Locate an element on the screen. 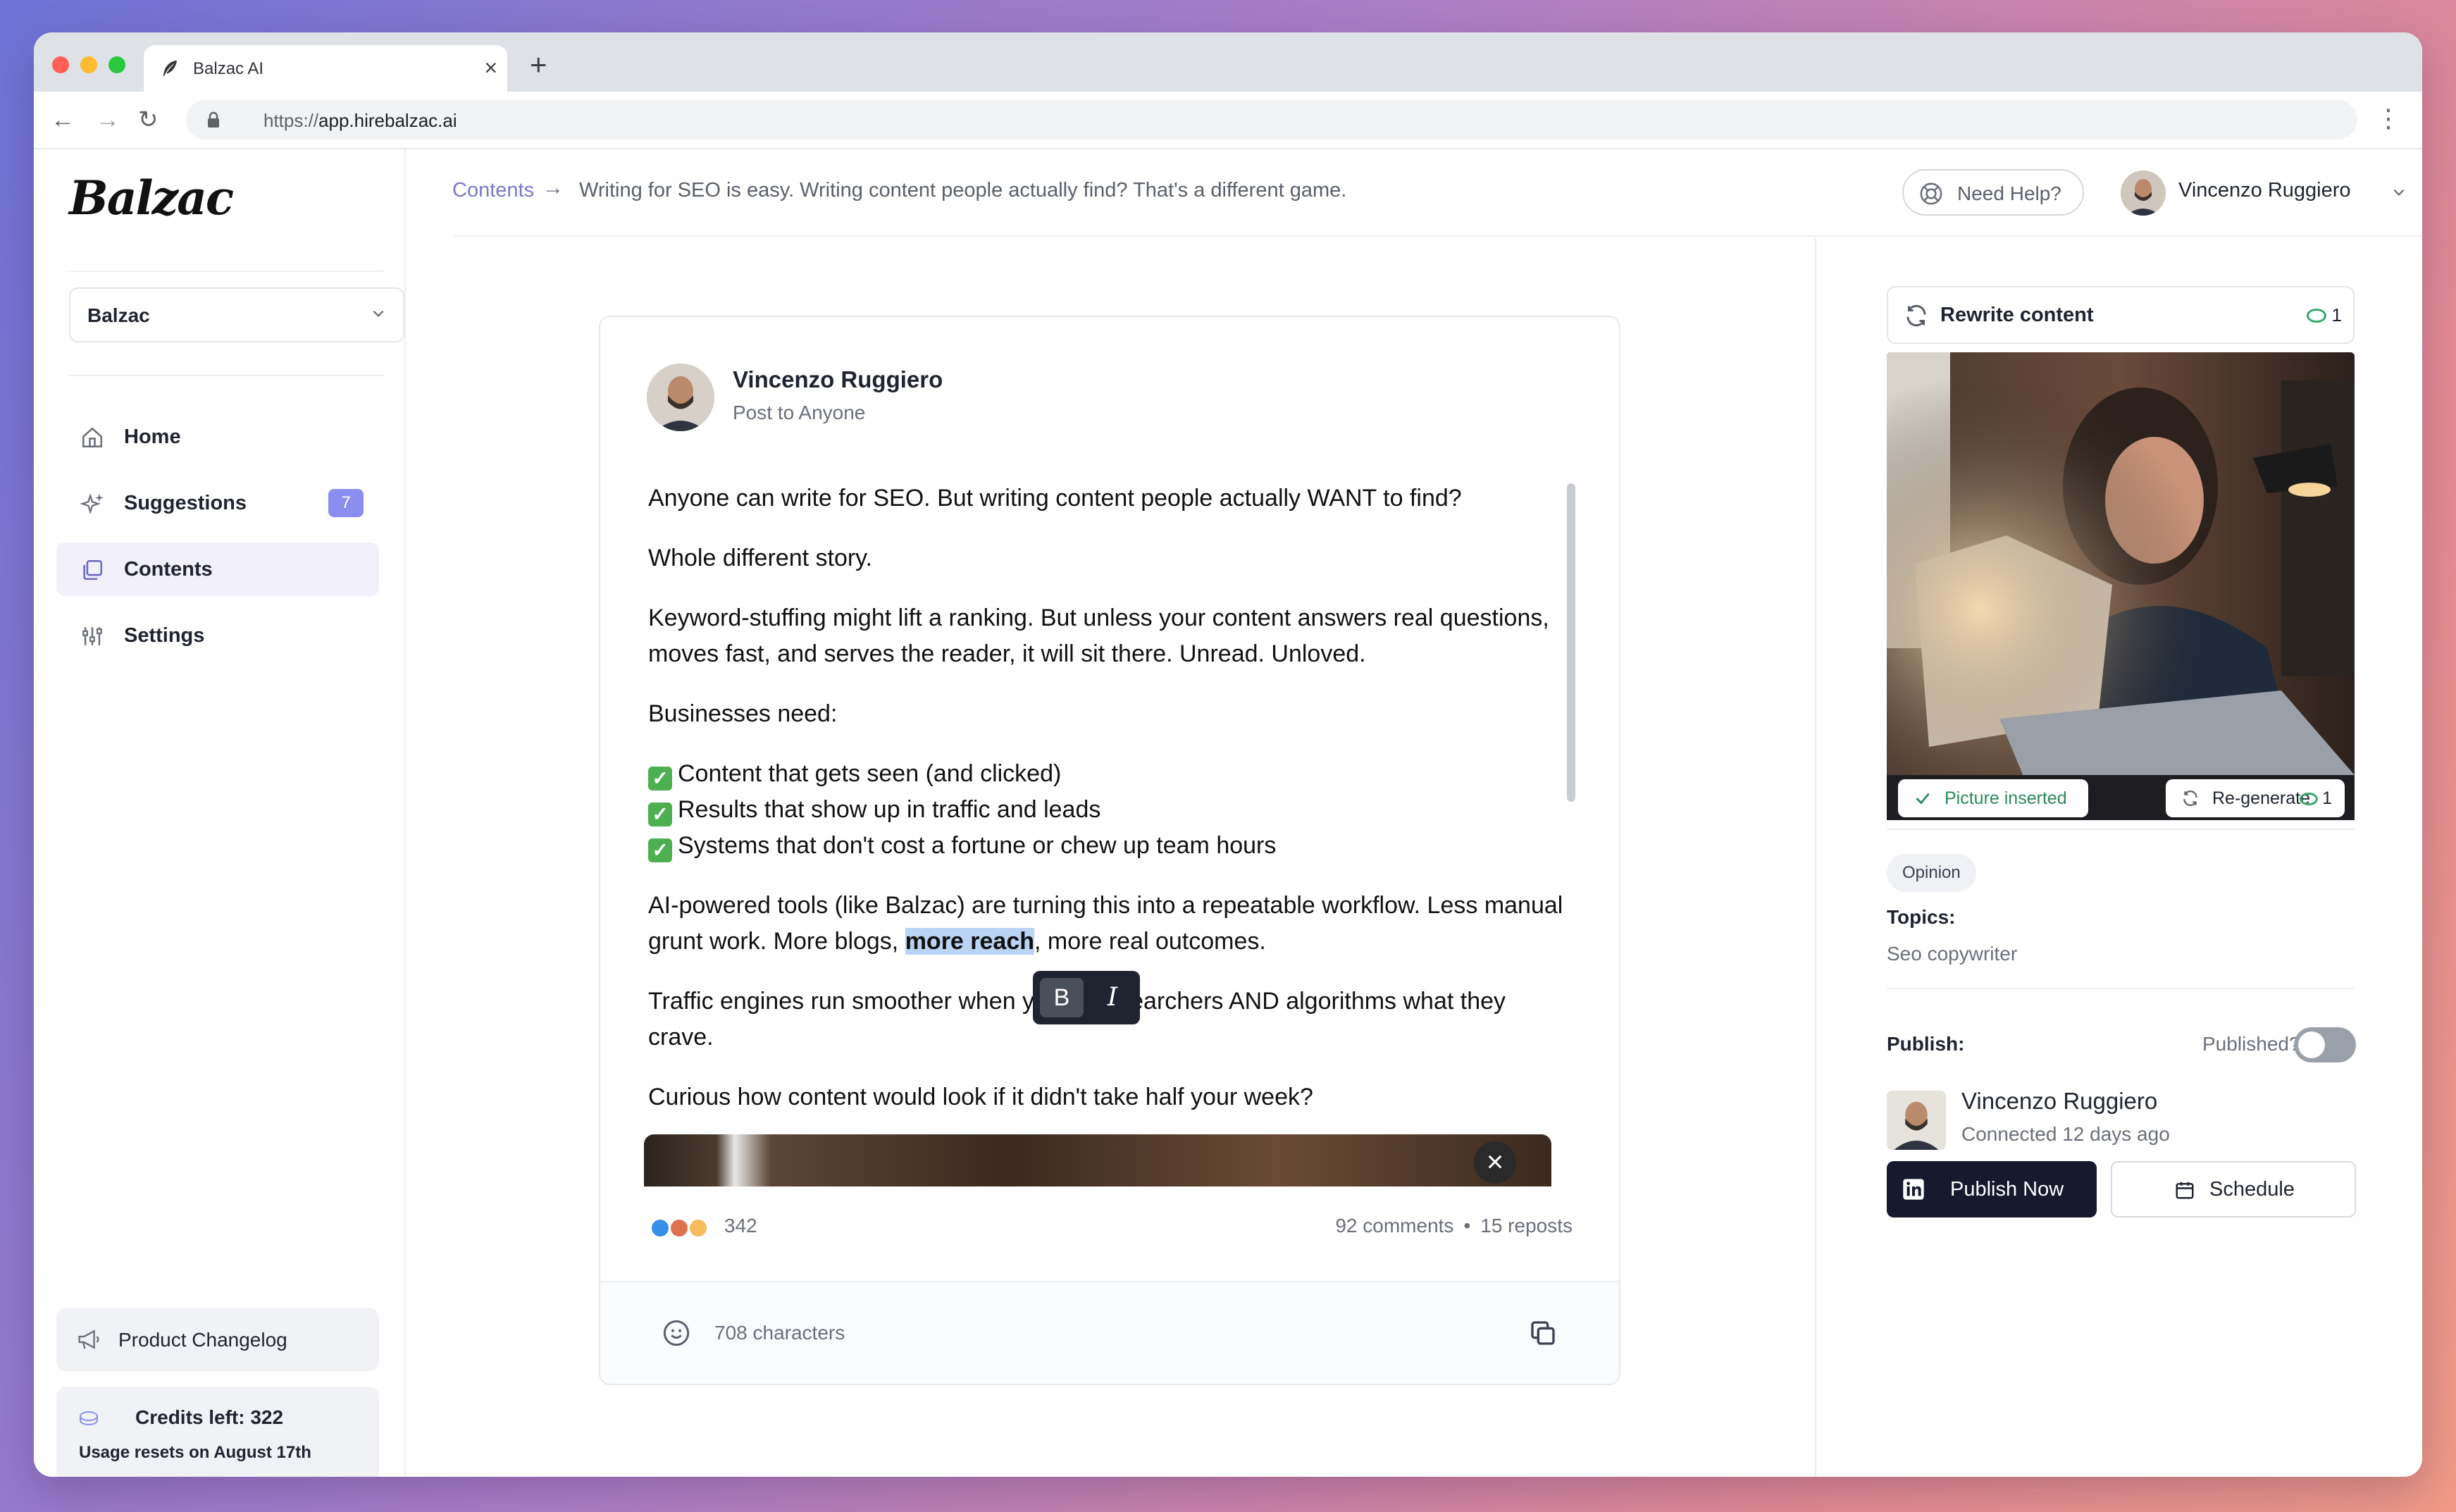  account-name: Vincenzo Ruggiero is located at coordinates (2060, 1101).